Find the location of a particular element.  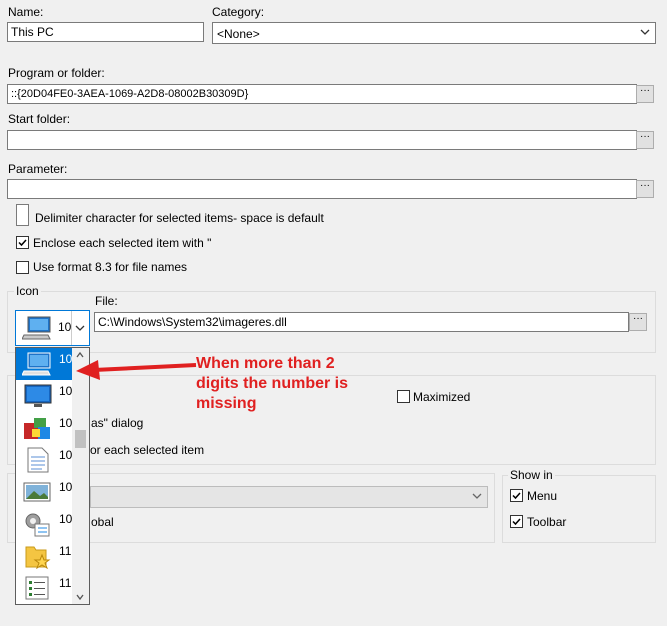

annotation-arrow-icon is located at coordinates (136, 370).